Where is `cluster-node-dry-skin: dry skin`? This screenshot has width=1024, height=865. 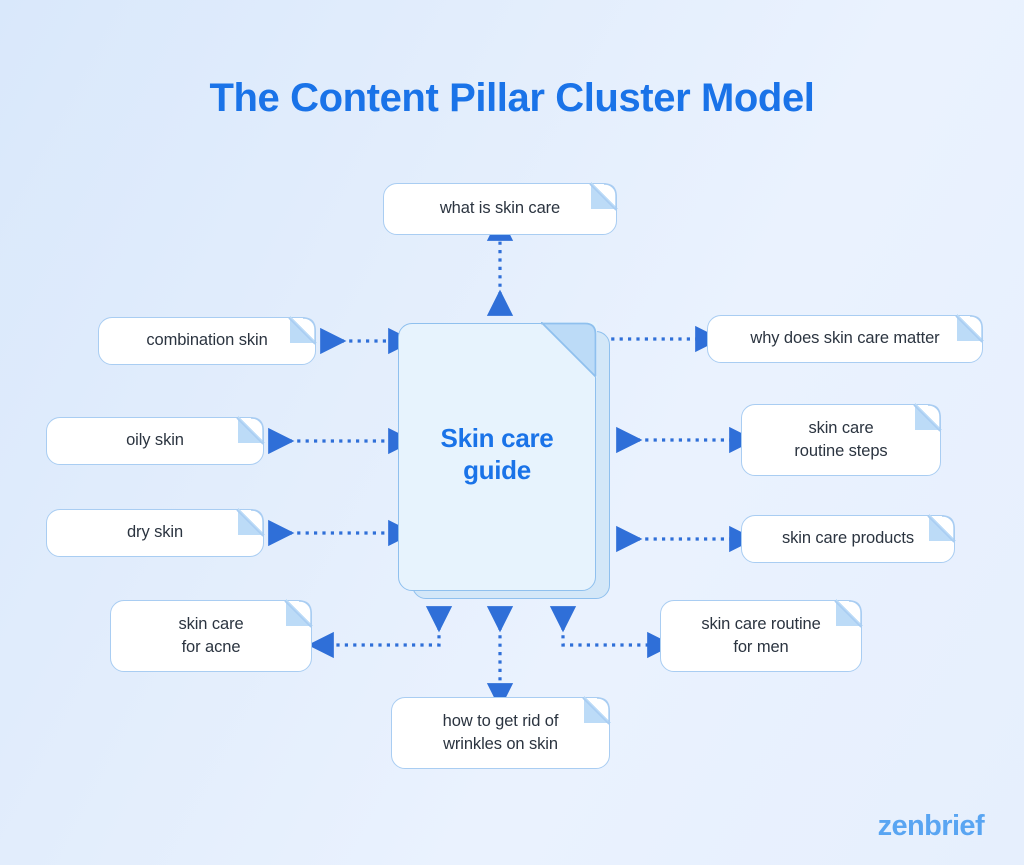 cluster-node-dry-skin: dry skin is located at coordinates (155, 532).